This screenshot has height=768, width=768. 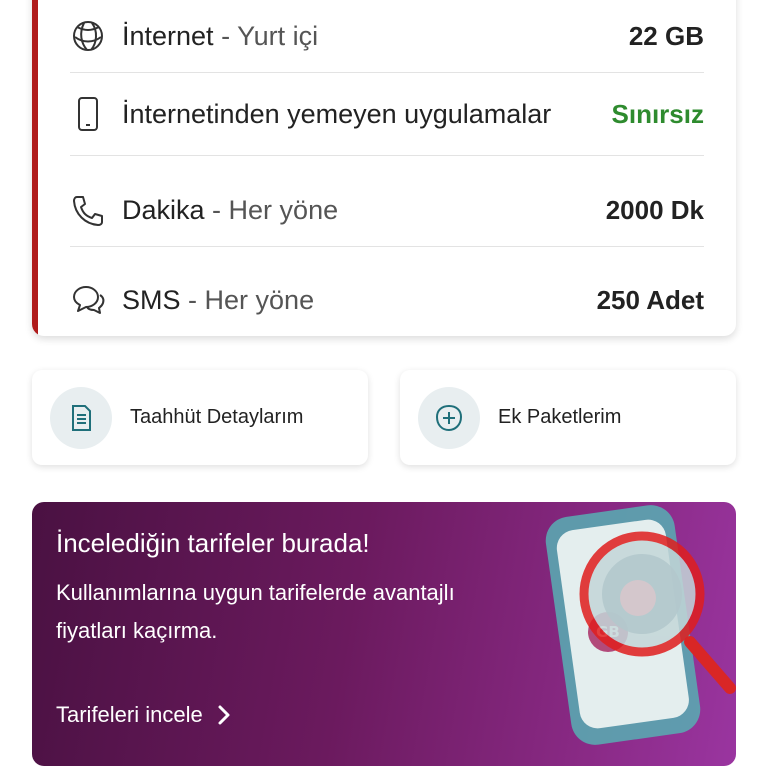 What do you see at coordinates (560, 417) in the screenshot?
I see `extra-packages-label: Ek Paketlerim` at bounding box center [560, 417].